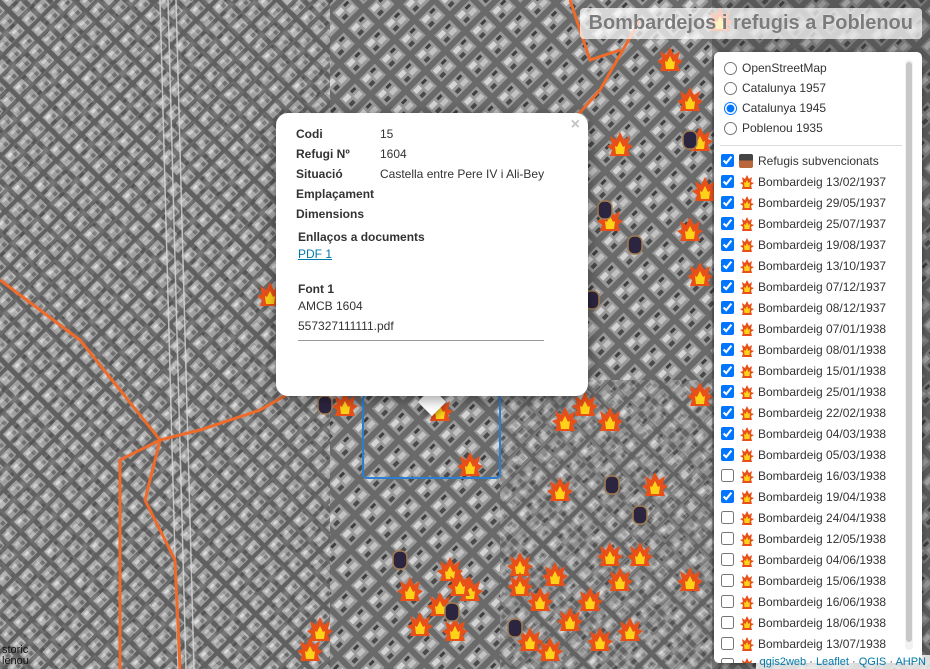 The height and width of the screenshot is (669, 930). I want to click on overlay-layer-option: Bombardeig 13/02/1937, so click(816, 181).